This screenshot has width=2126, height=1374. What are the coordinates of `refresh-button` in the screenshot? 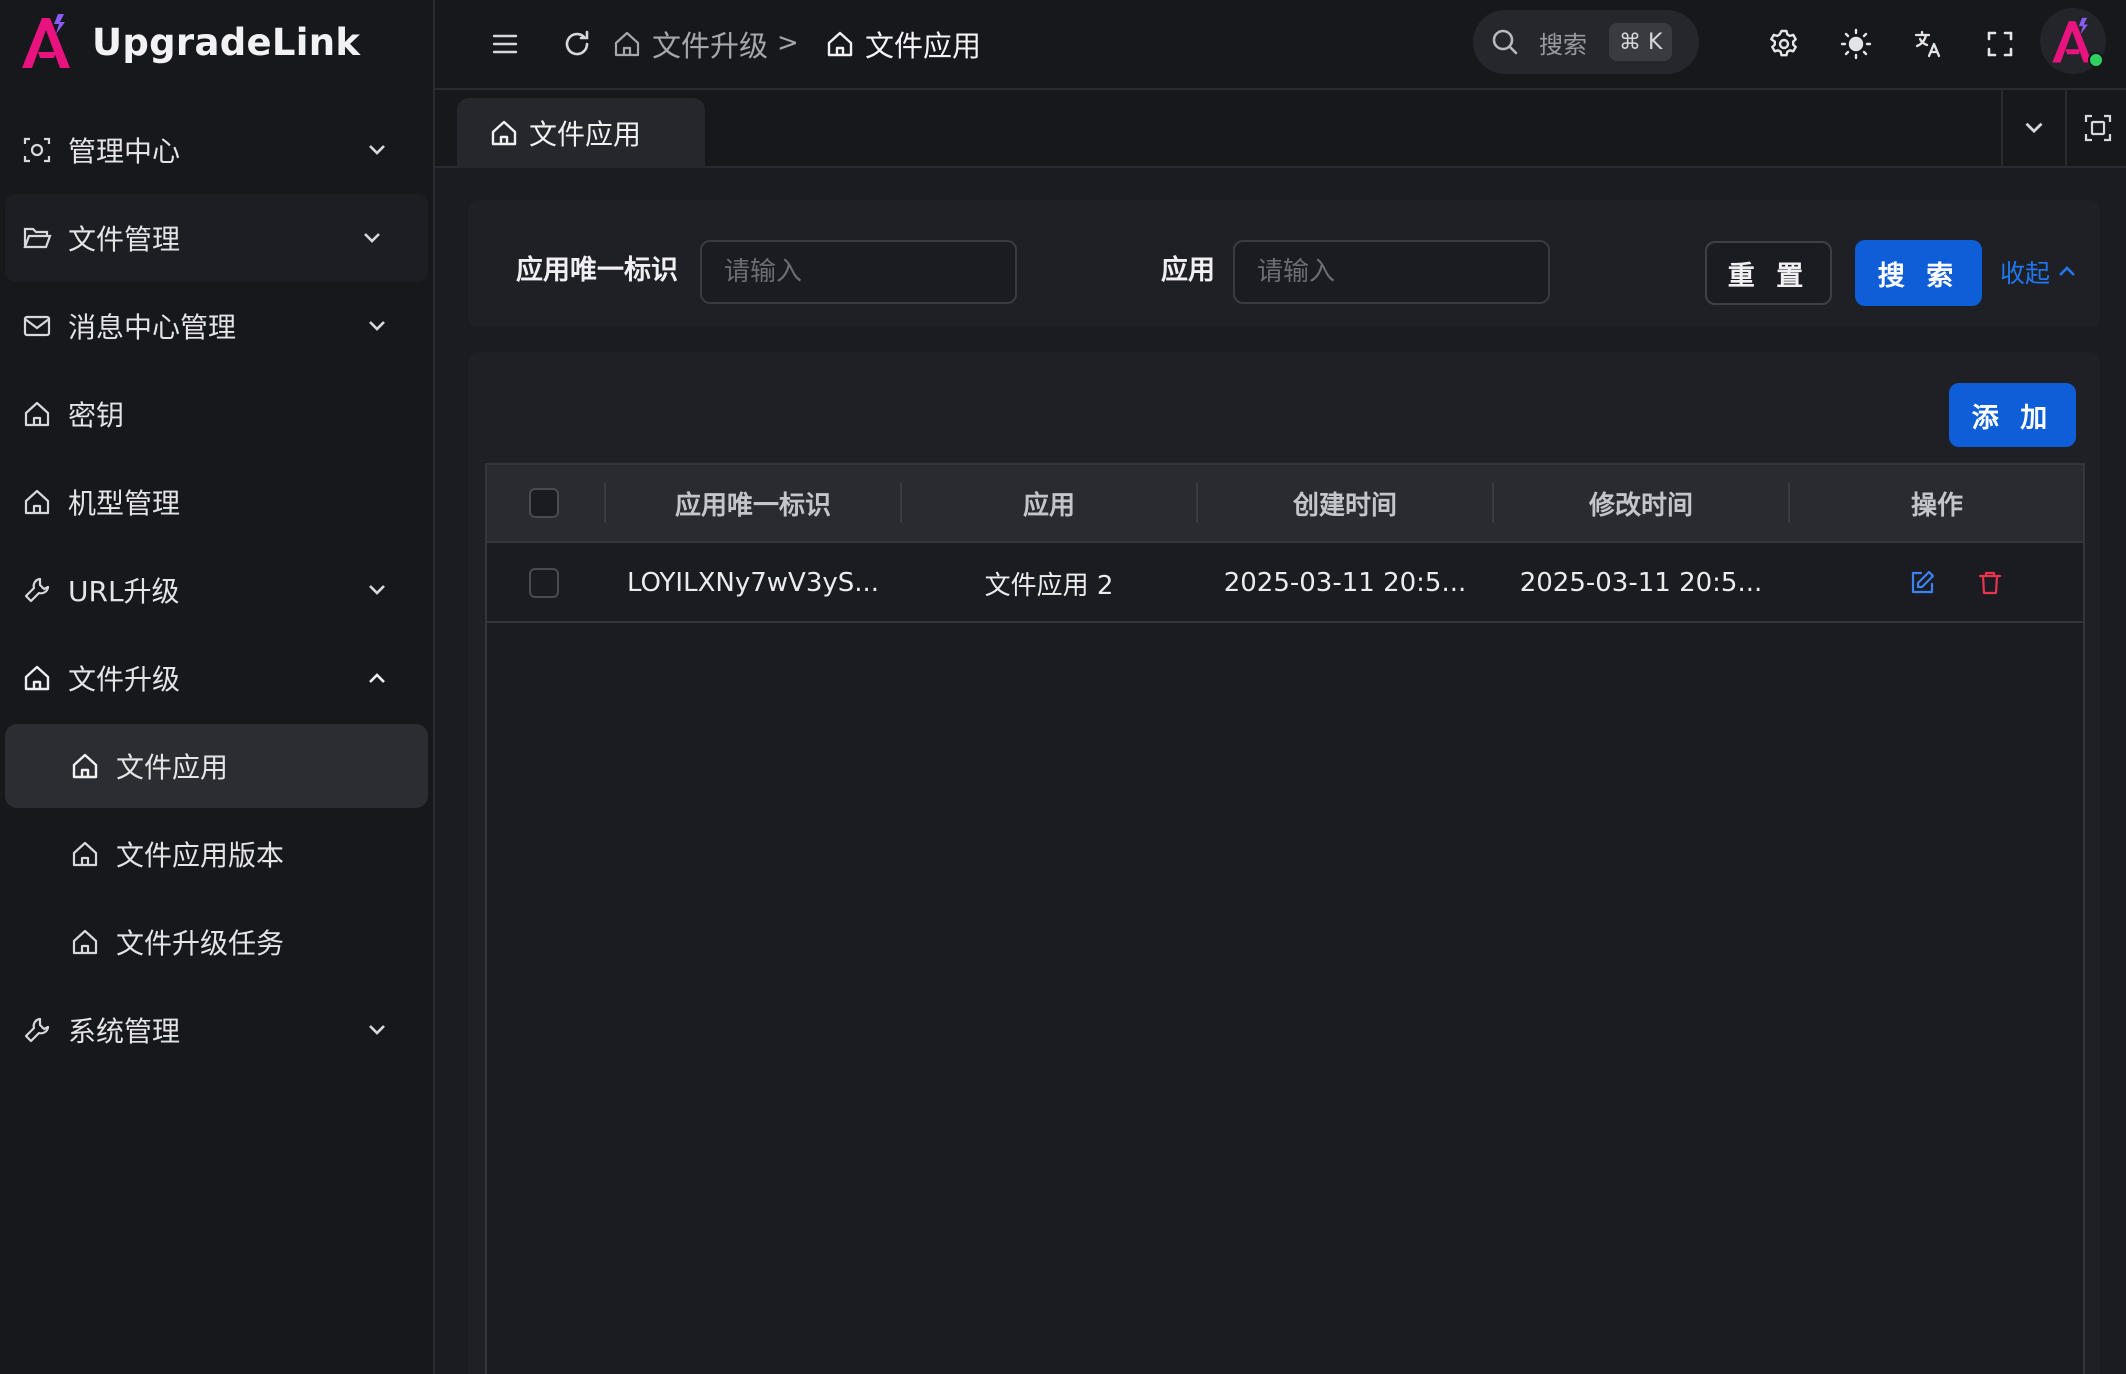 It's located at (577, 44).